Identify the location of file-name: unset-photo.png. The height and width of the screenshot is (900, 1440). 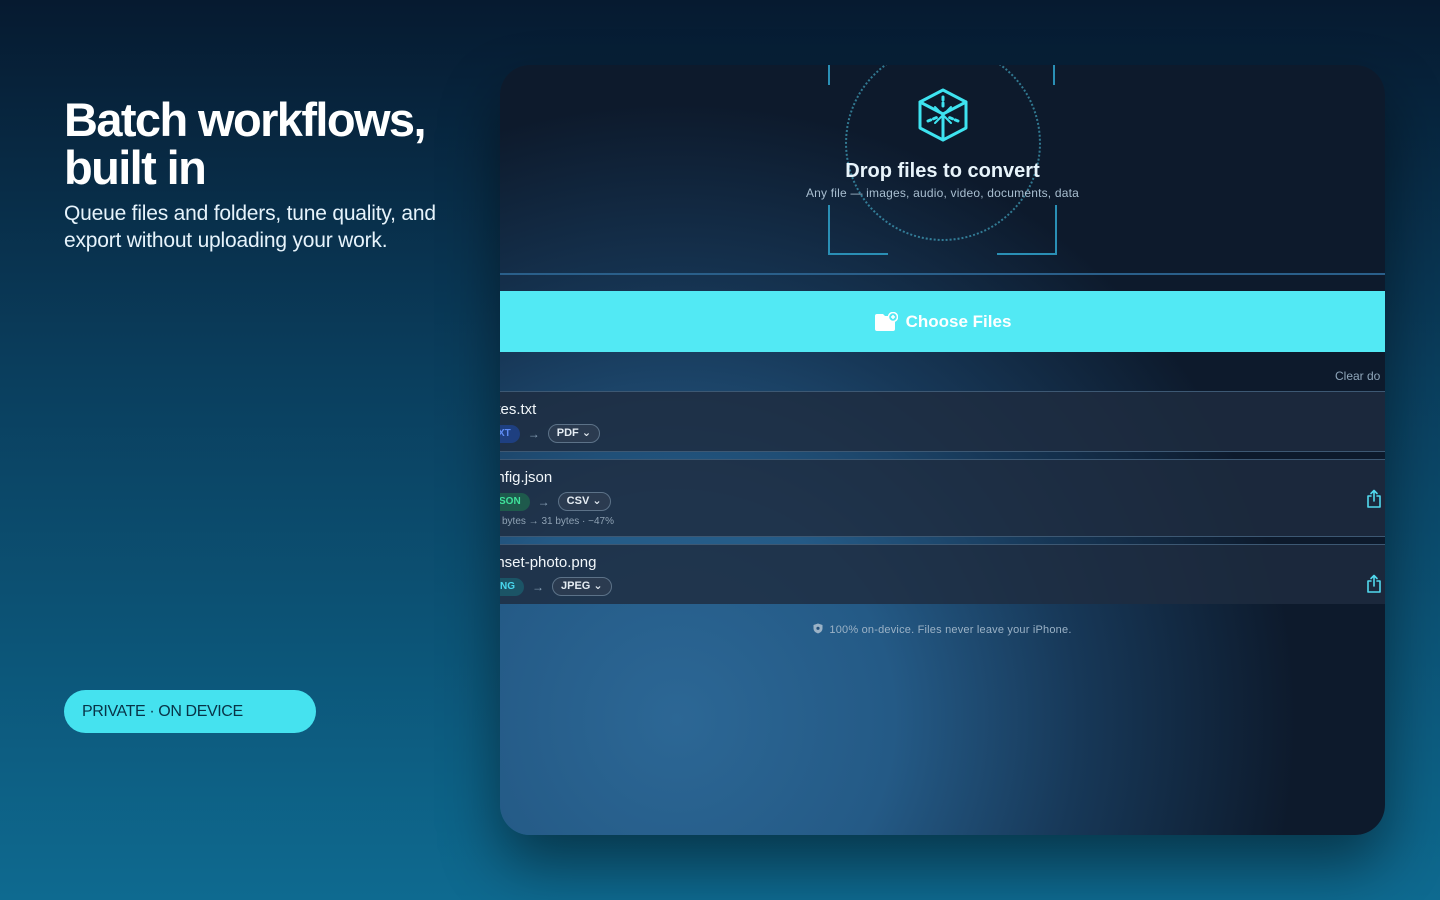
(548, 562).